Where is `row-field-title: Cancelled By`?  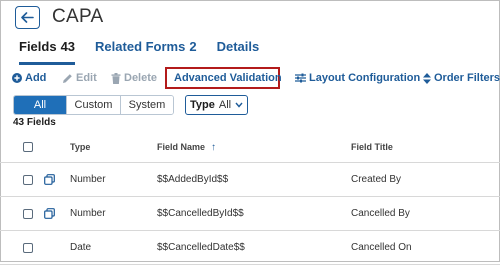 row-field-title: Cancelled By is located at coordinates (380, 213).